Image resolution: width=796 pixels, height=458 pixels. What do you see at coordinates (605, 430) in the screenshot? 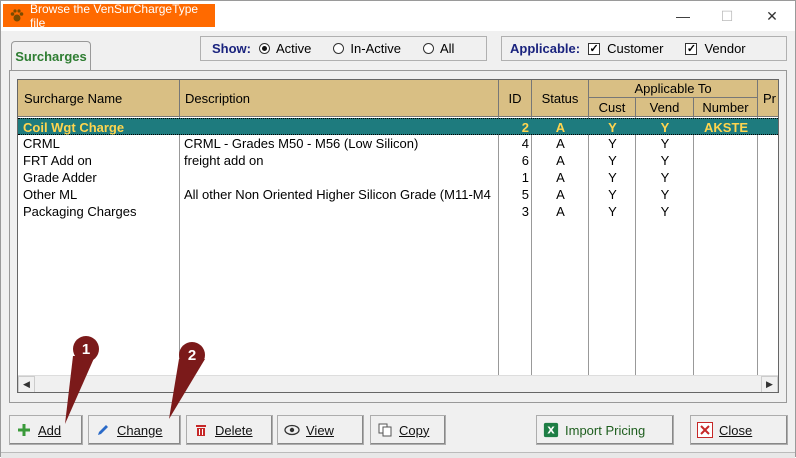
I see `import-pricing-button: X Import Pricing` at bounding box center [605, 430].